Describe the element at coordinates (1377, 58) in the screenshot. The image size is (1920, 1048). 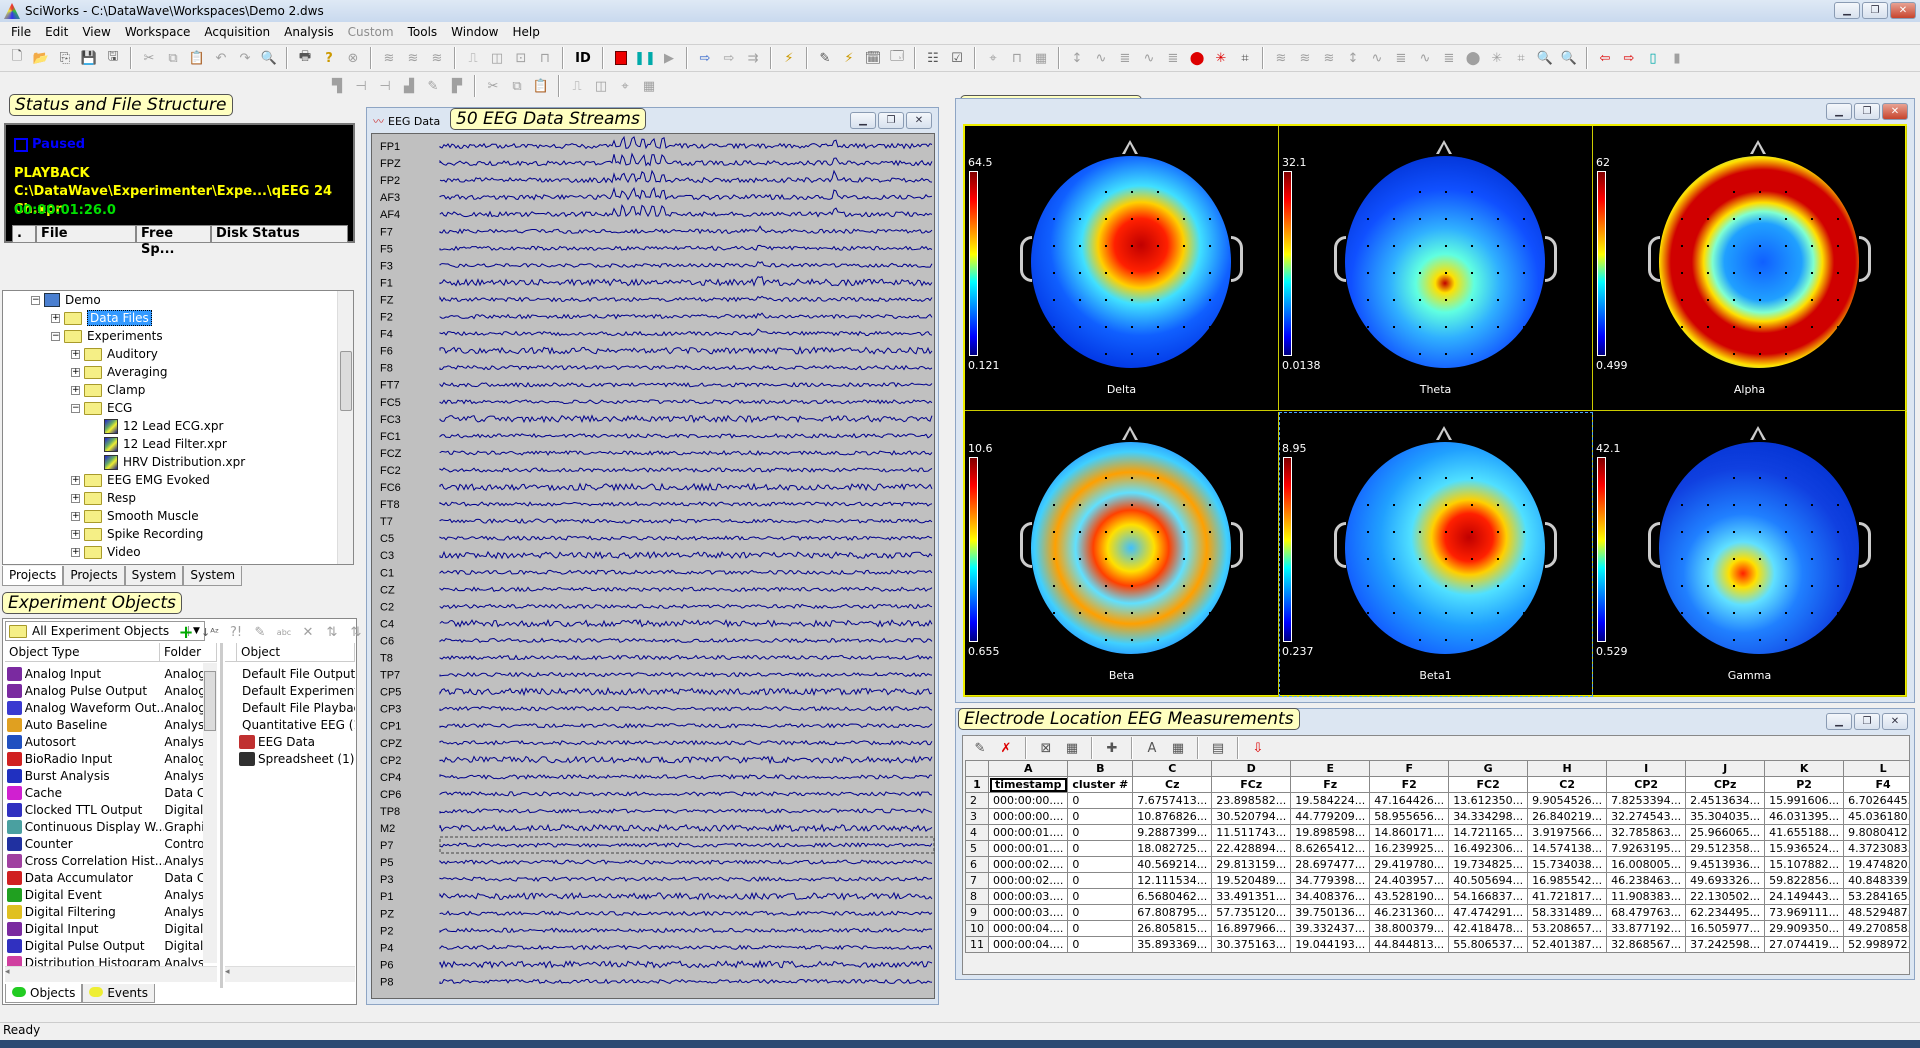
I see `scale-icon: ∿` at that location.